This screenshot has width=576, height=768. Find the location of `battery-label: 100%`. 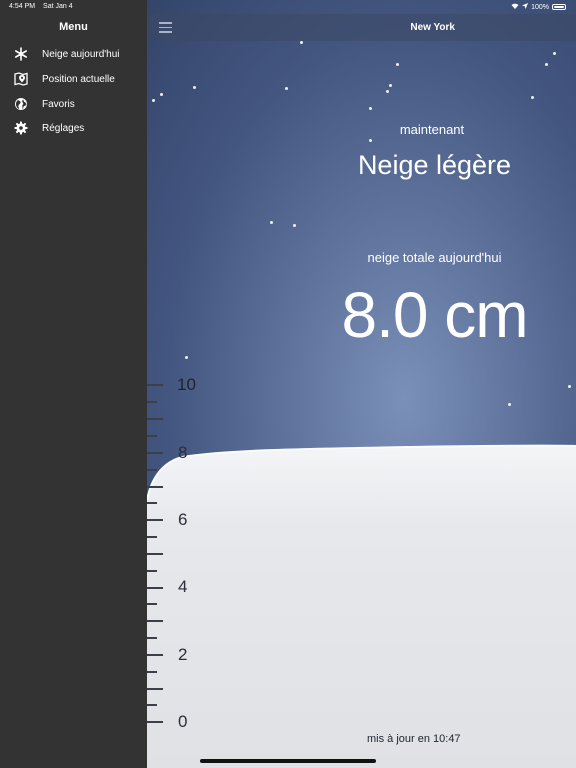

battery-label: 100% is located at coordinates (540, 7).